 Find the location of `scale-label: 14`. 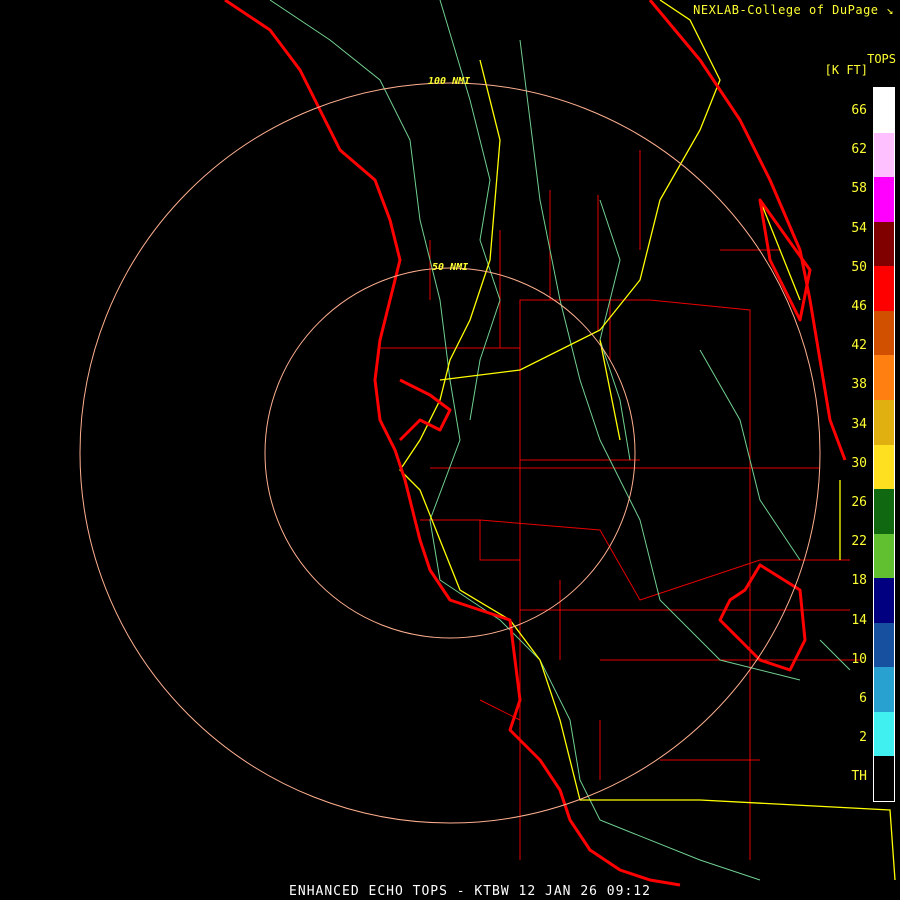

scale-label: 14 is located at coordinates (859, 620).